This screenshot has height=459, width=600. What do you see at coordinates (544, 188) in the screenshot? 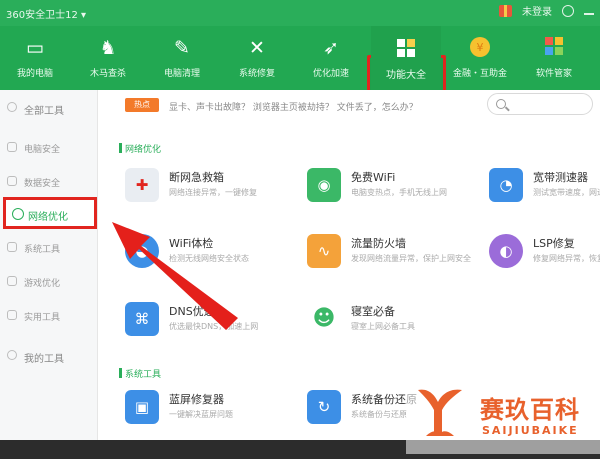
I see `tool-card: ◔ 宽带测速器 测试宽带速度，网速快不快` at bounding box center [544, 188].